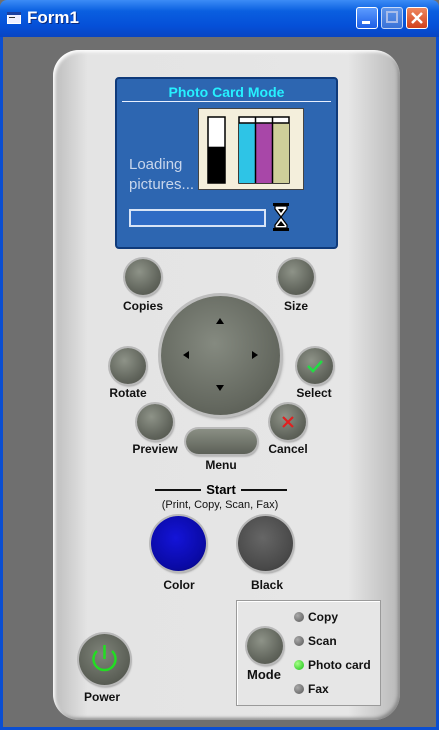 This screenshot has width=439, height=730. Describe the element at coordinates (296, 277) in the screenshot. I see `size-button` at that location.